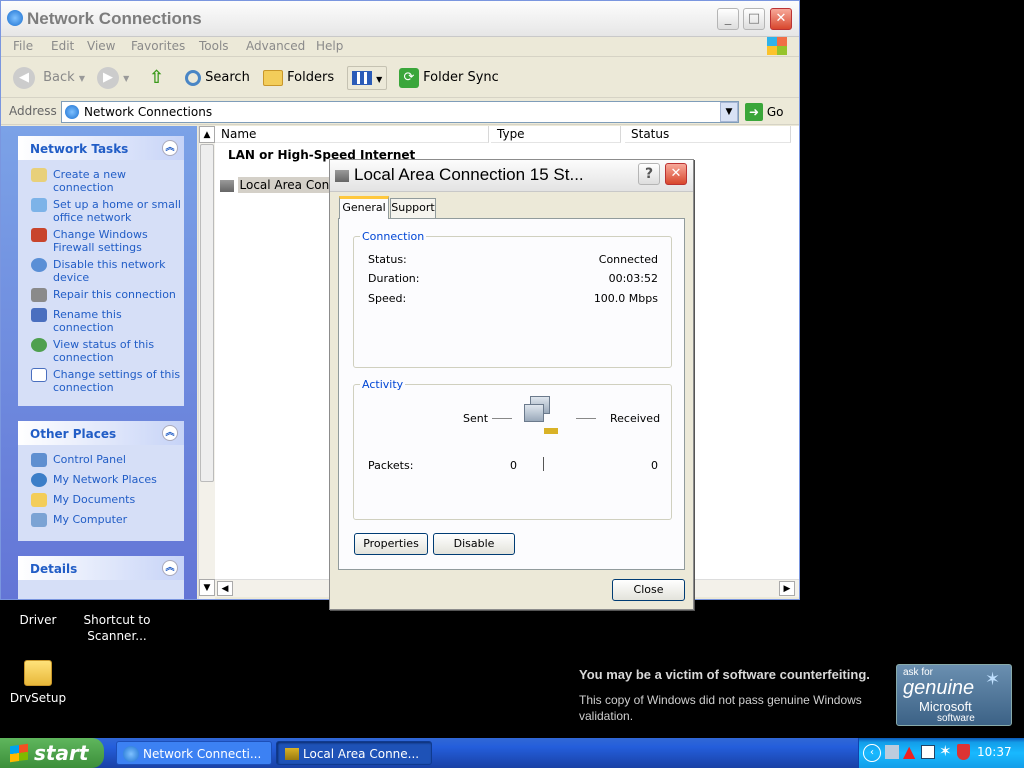 This screenshot has height=768, width=1024. I want to click on column-header-name: Name, so click(352, 134).